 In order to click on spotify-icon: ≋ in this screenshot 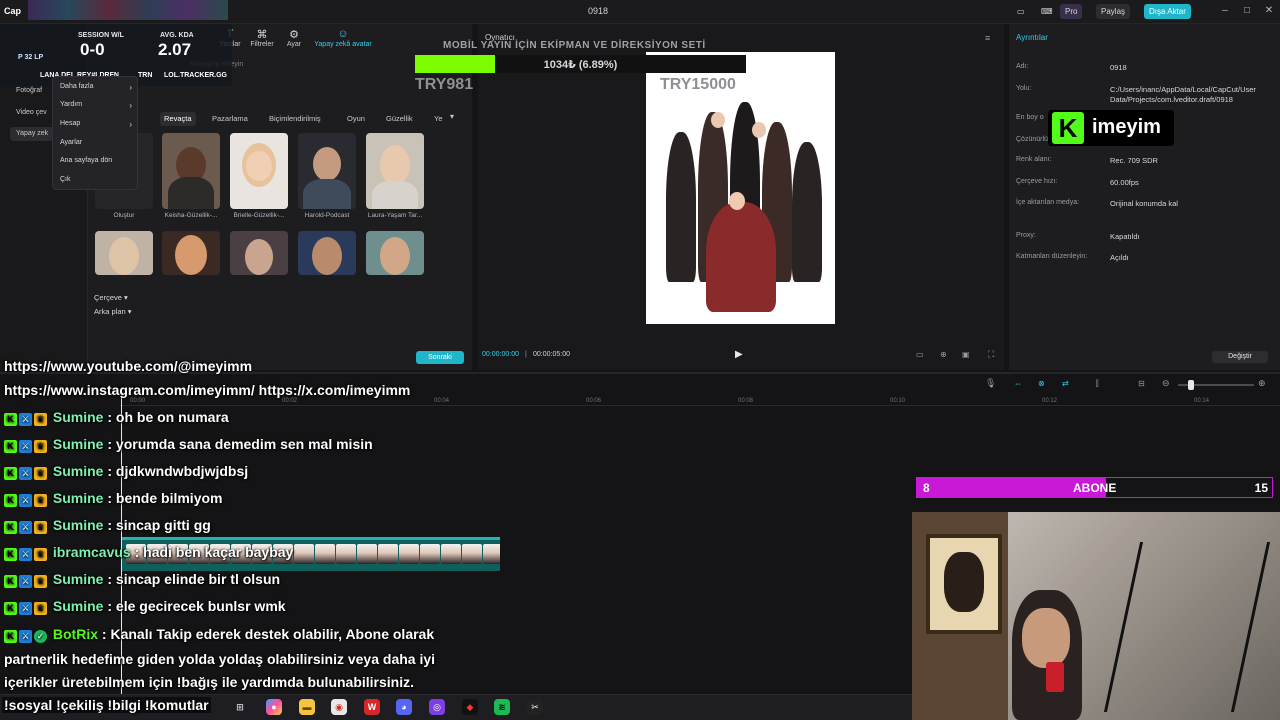, I will do `click(502, 707)`.